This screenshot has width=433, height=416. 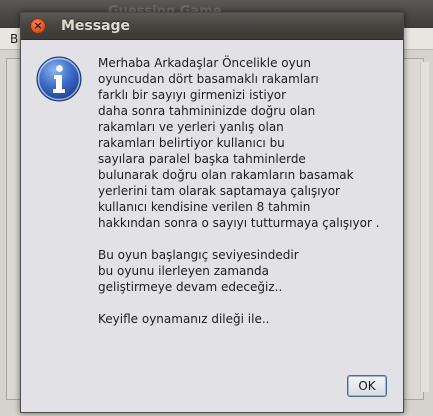 I want to click on message-line: Bu oyun başlangıç seviyesindedir, so click(x=198, y=255).